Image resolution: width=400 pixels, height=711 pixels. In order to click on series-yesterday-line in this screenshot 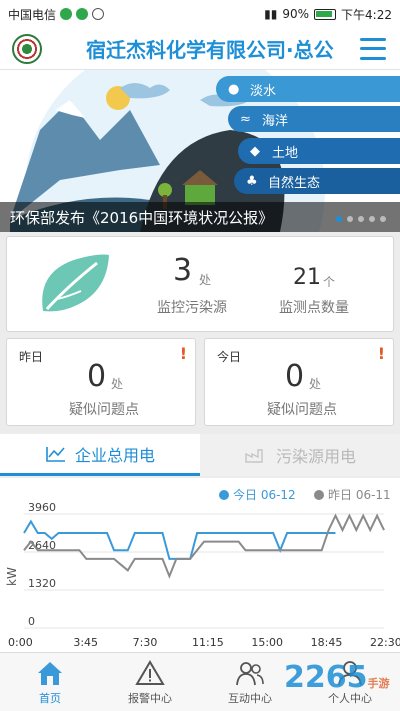, I will do `click(204, 546)`.